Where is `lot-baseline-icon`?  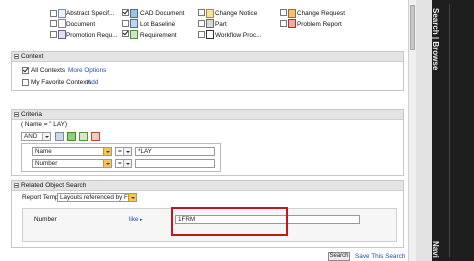
lot-baseline-icon is located at coordinates (134, 23).